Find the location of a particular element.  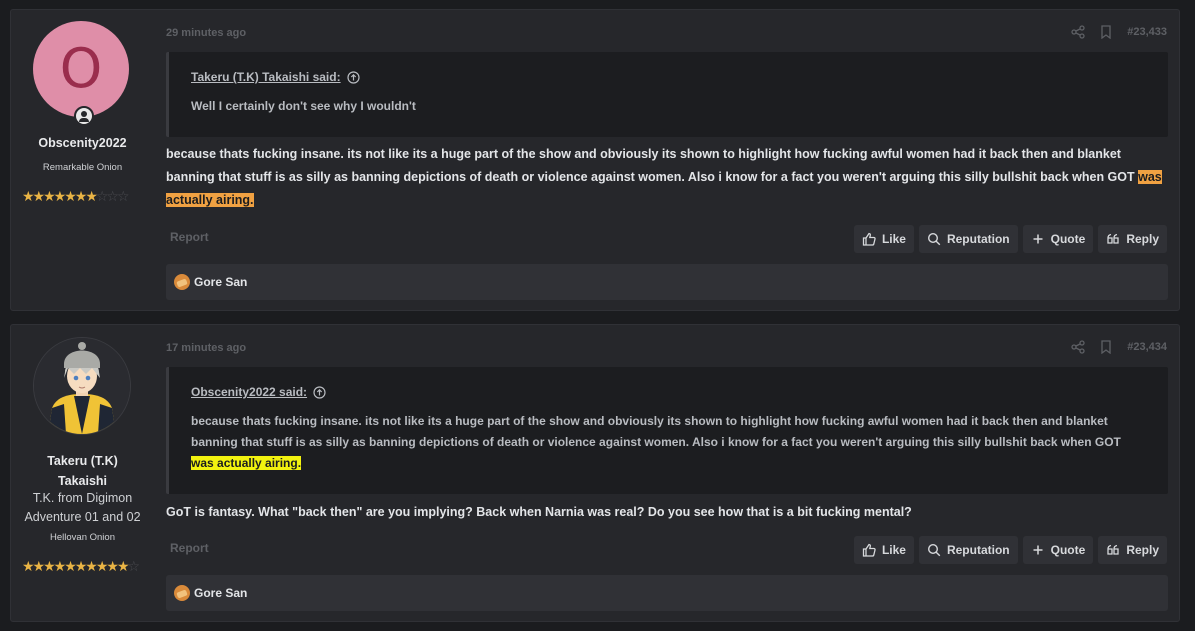

quote-author-label: Takeru (T.K) Takaishi said: is located at coordinates (266, 77).